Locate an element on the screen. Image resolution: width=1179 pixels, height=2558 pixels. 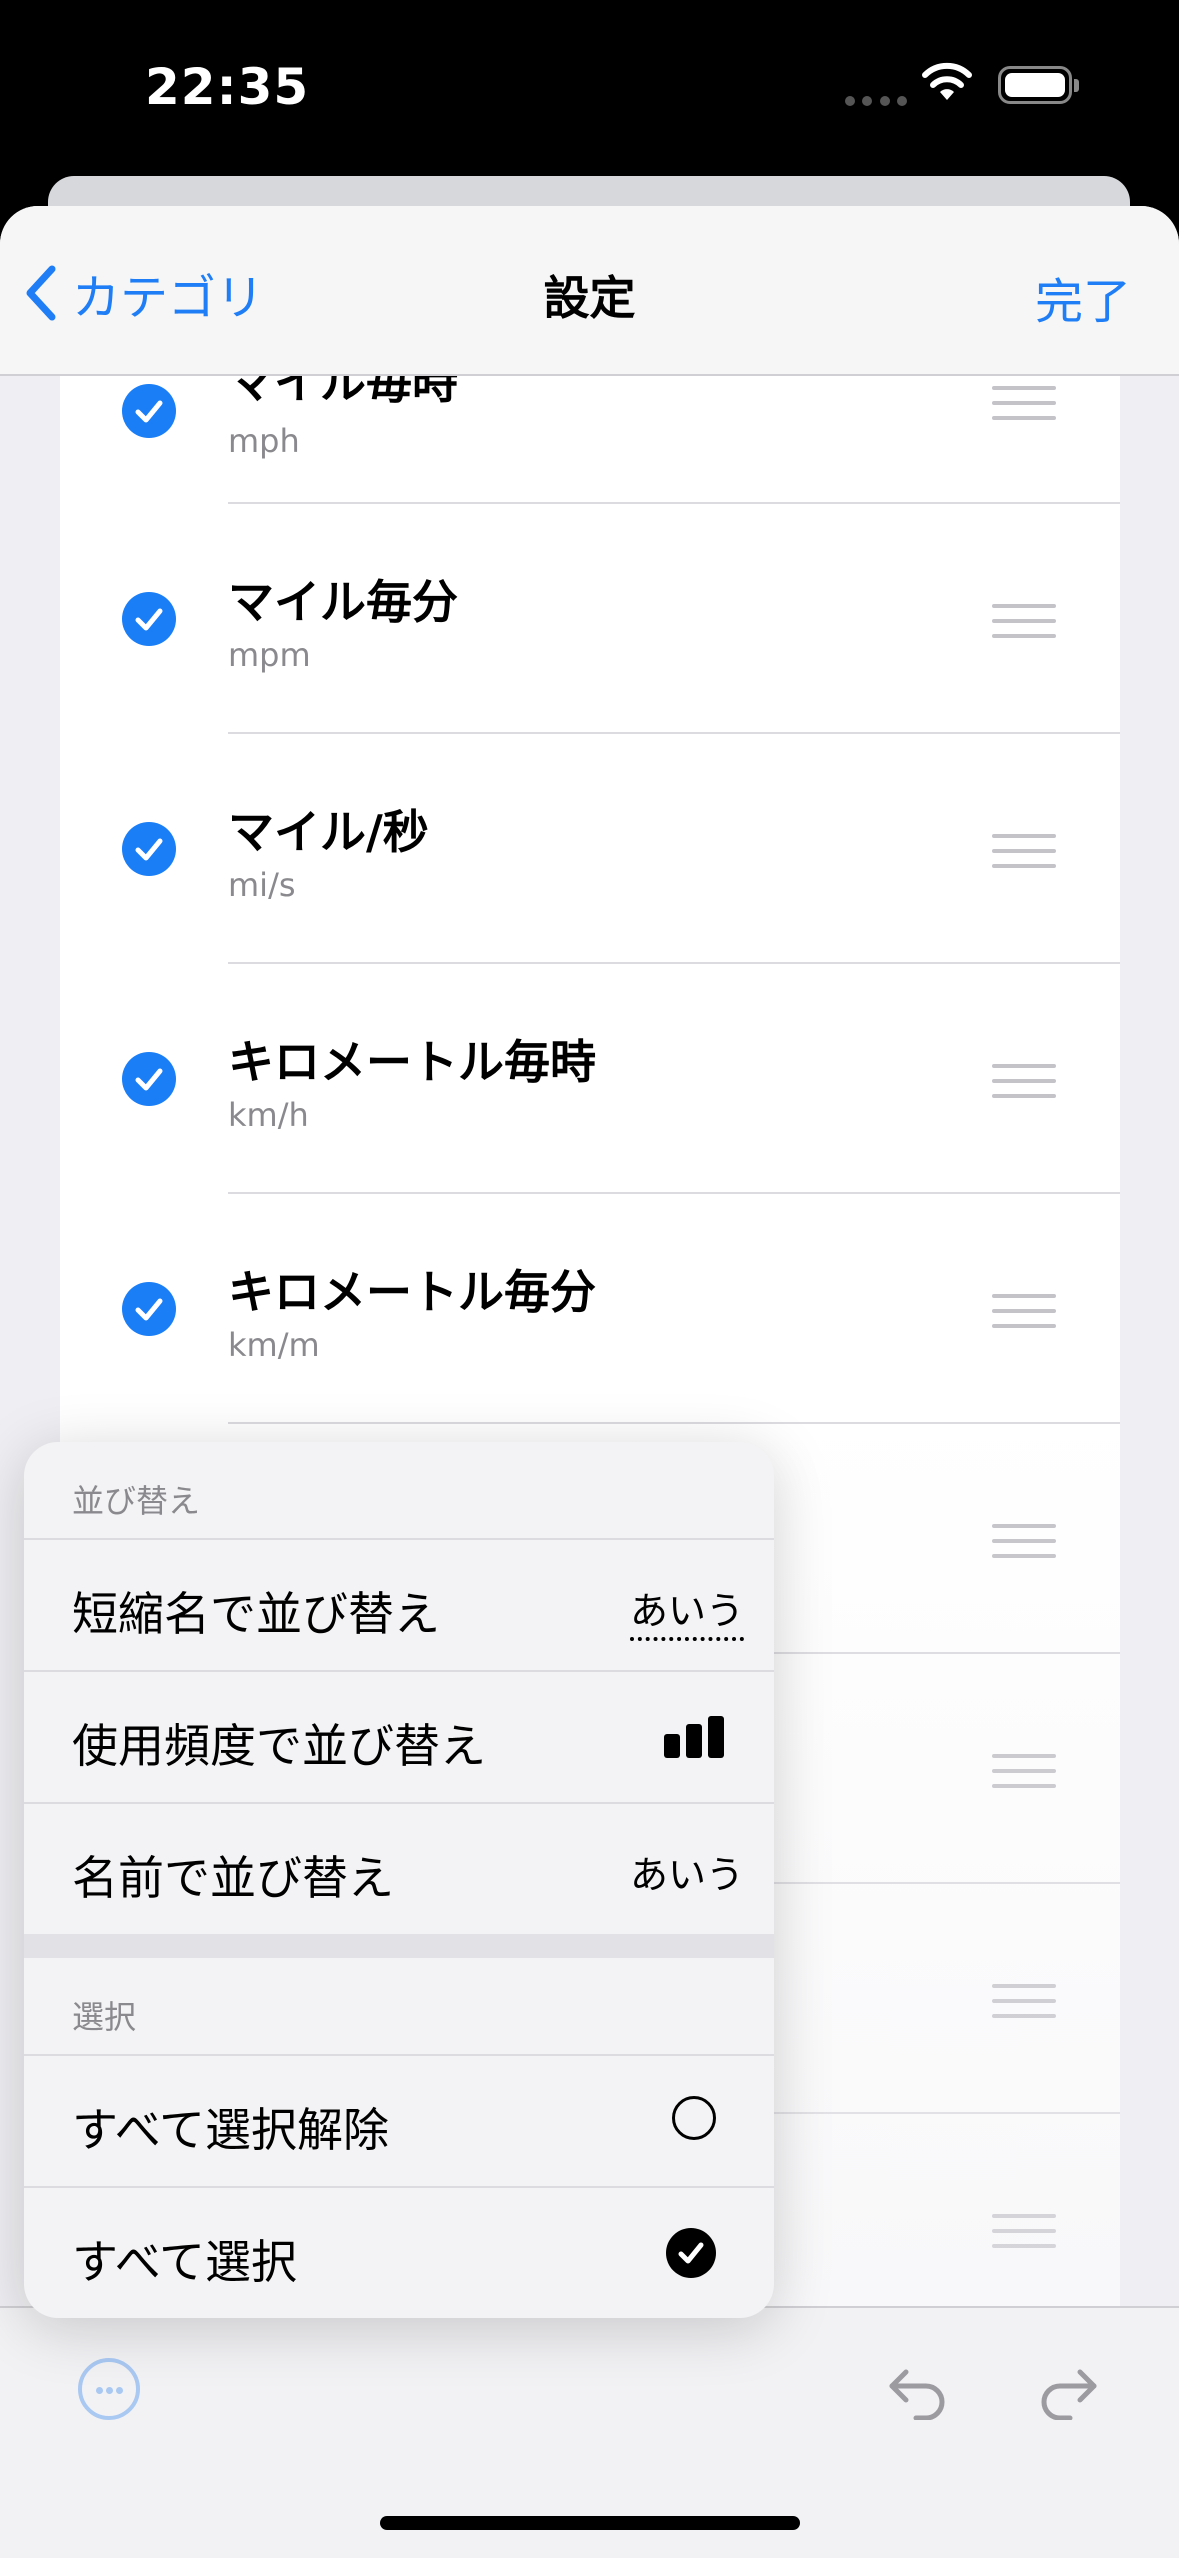
row-subtitle: km/m is located at coordinates (274, 1345).